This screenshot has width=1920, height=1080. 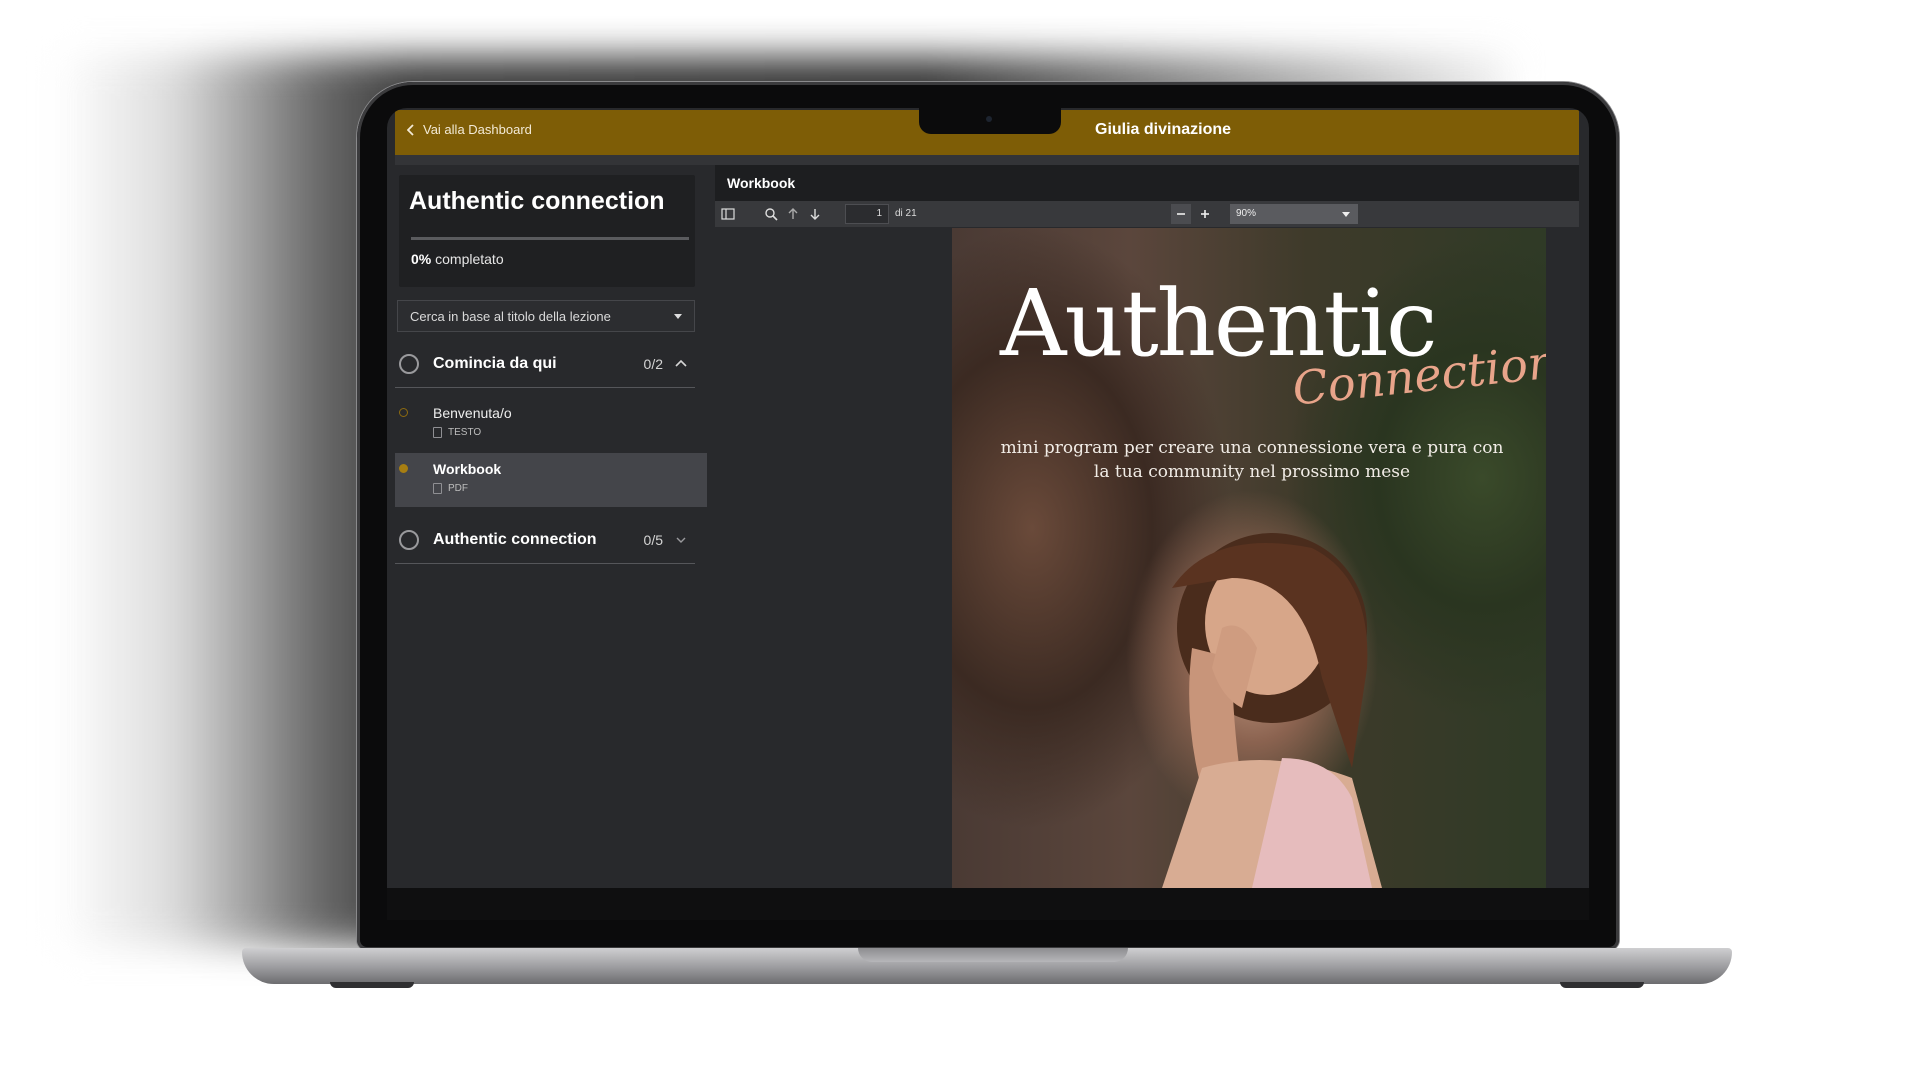 I want to click on lesson-item-benvenuta: Benvenuta/o TESTO, so click(x=551, y=424).